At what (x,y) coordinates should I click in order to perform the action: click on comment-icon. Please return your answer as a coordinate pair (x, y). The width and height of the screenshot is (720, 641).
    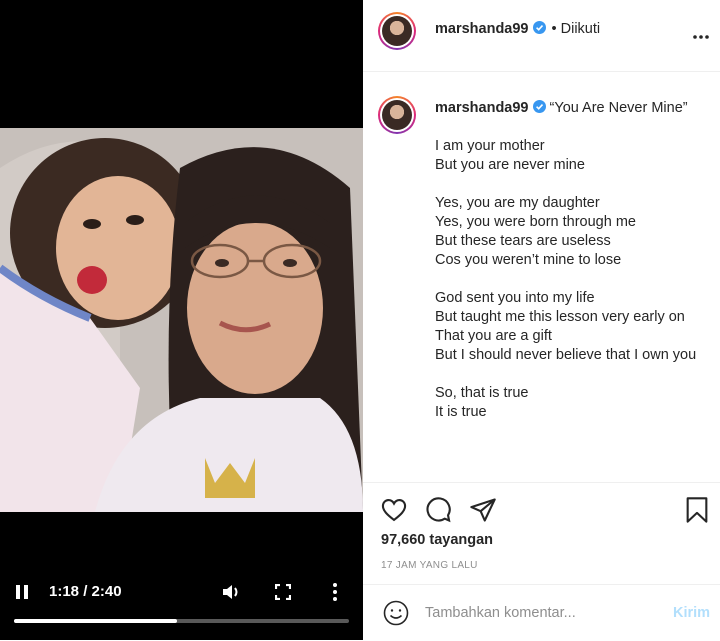
    Looking at the image, I should click on (438, 510).